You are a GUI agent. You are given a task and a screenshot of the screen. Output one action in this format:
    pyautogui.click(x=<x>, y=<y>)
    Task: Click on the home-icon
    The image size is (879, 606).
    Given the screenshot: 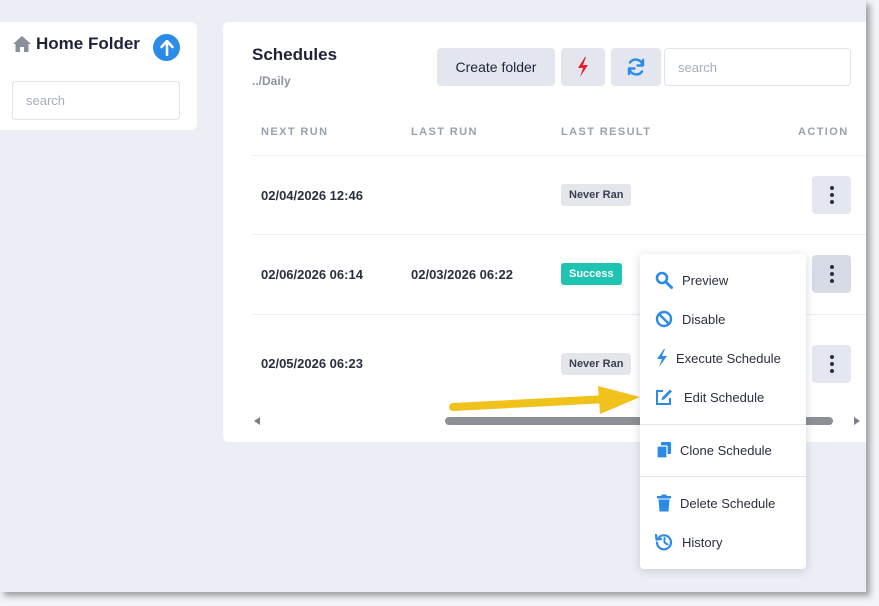 What is the action you would take?
    pyautogui.click(x=22, y=44)
    